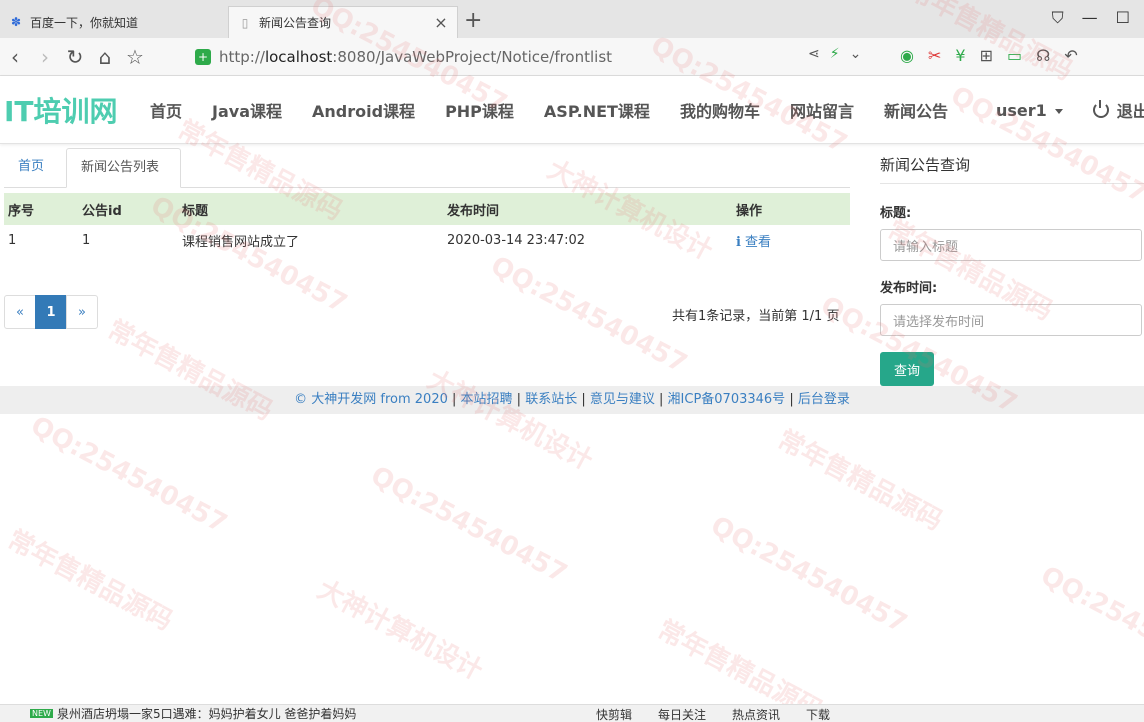 The image size is (1144, 722). I want to click on nav-shopping-cart: 我的购物车, so click(720, 110).